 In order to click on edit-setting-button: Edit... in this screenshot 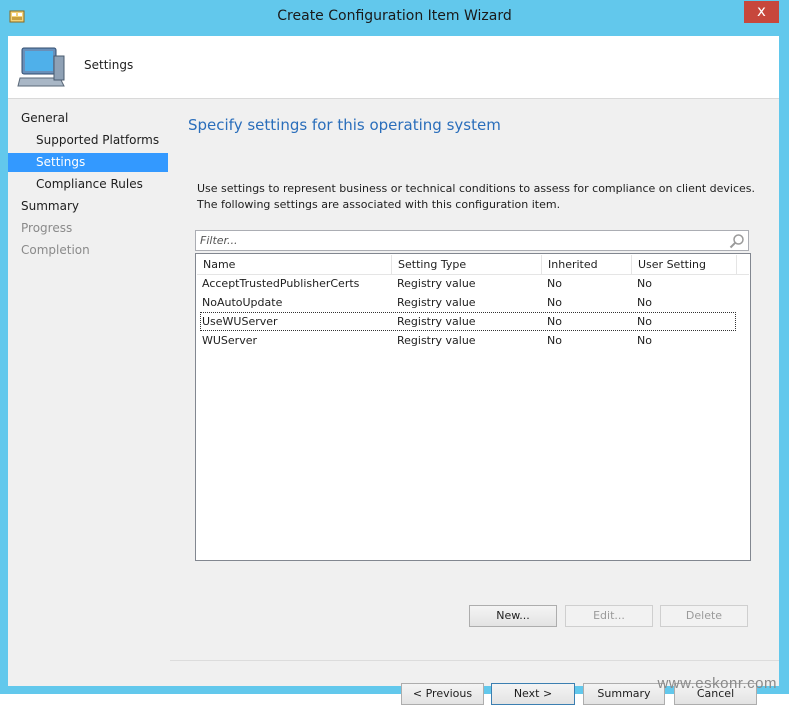, I will do `click(609, 616)`.